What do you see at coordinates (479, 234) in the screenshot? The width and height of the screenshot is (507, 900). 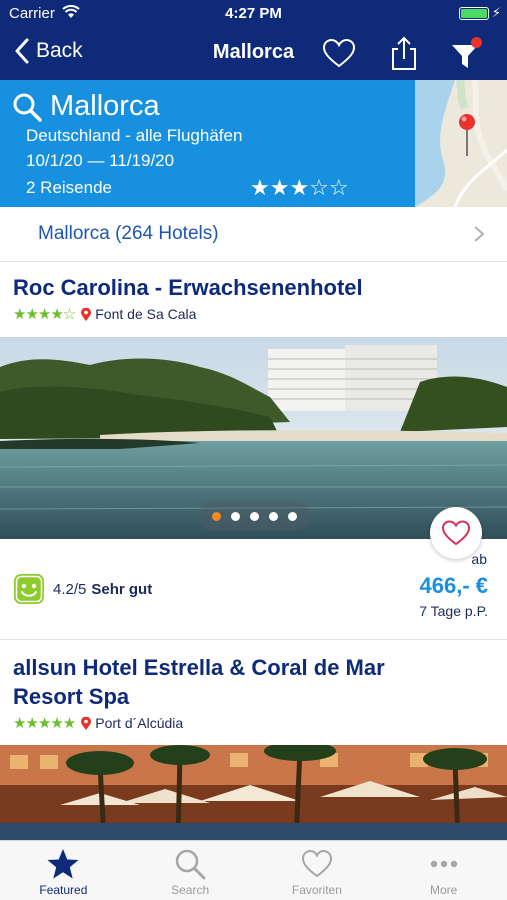 I see `chevron-right-icon` at bounding box center [479, 234].